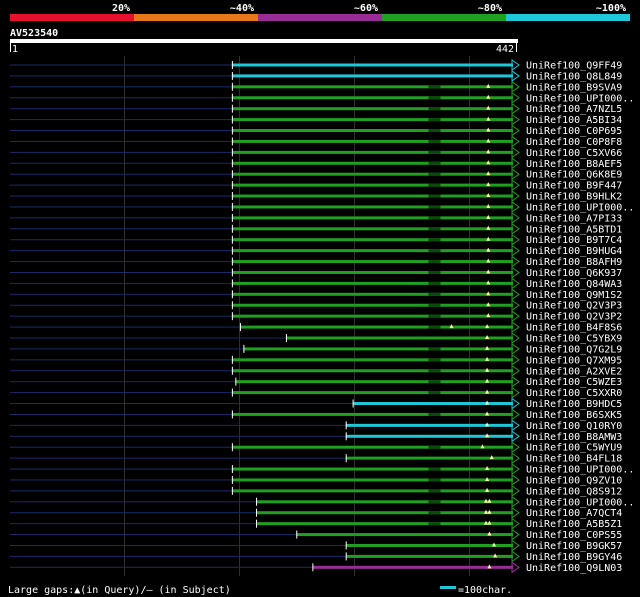  I want to click on hit-row: UniRef100_A5B5Z1, so click(316, 524).